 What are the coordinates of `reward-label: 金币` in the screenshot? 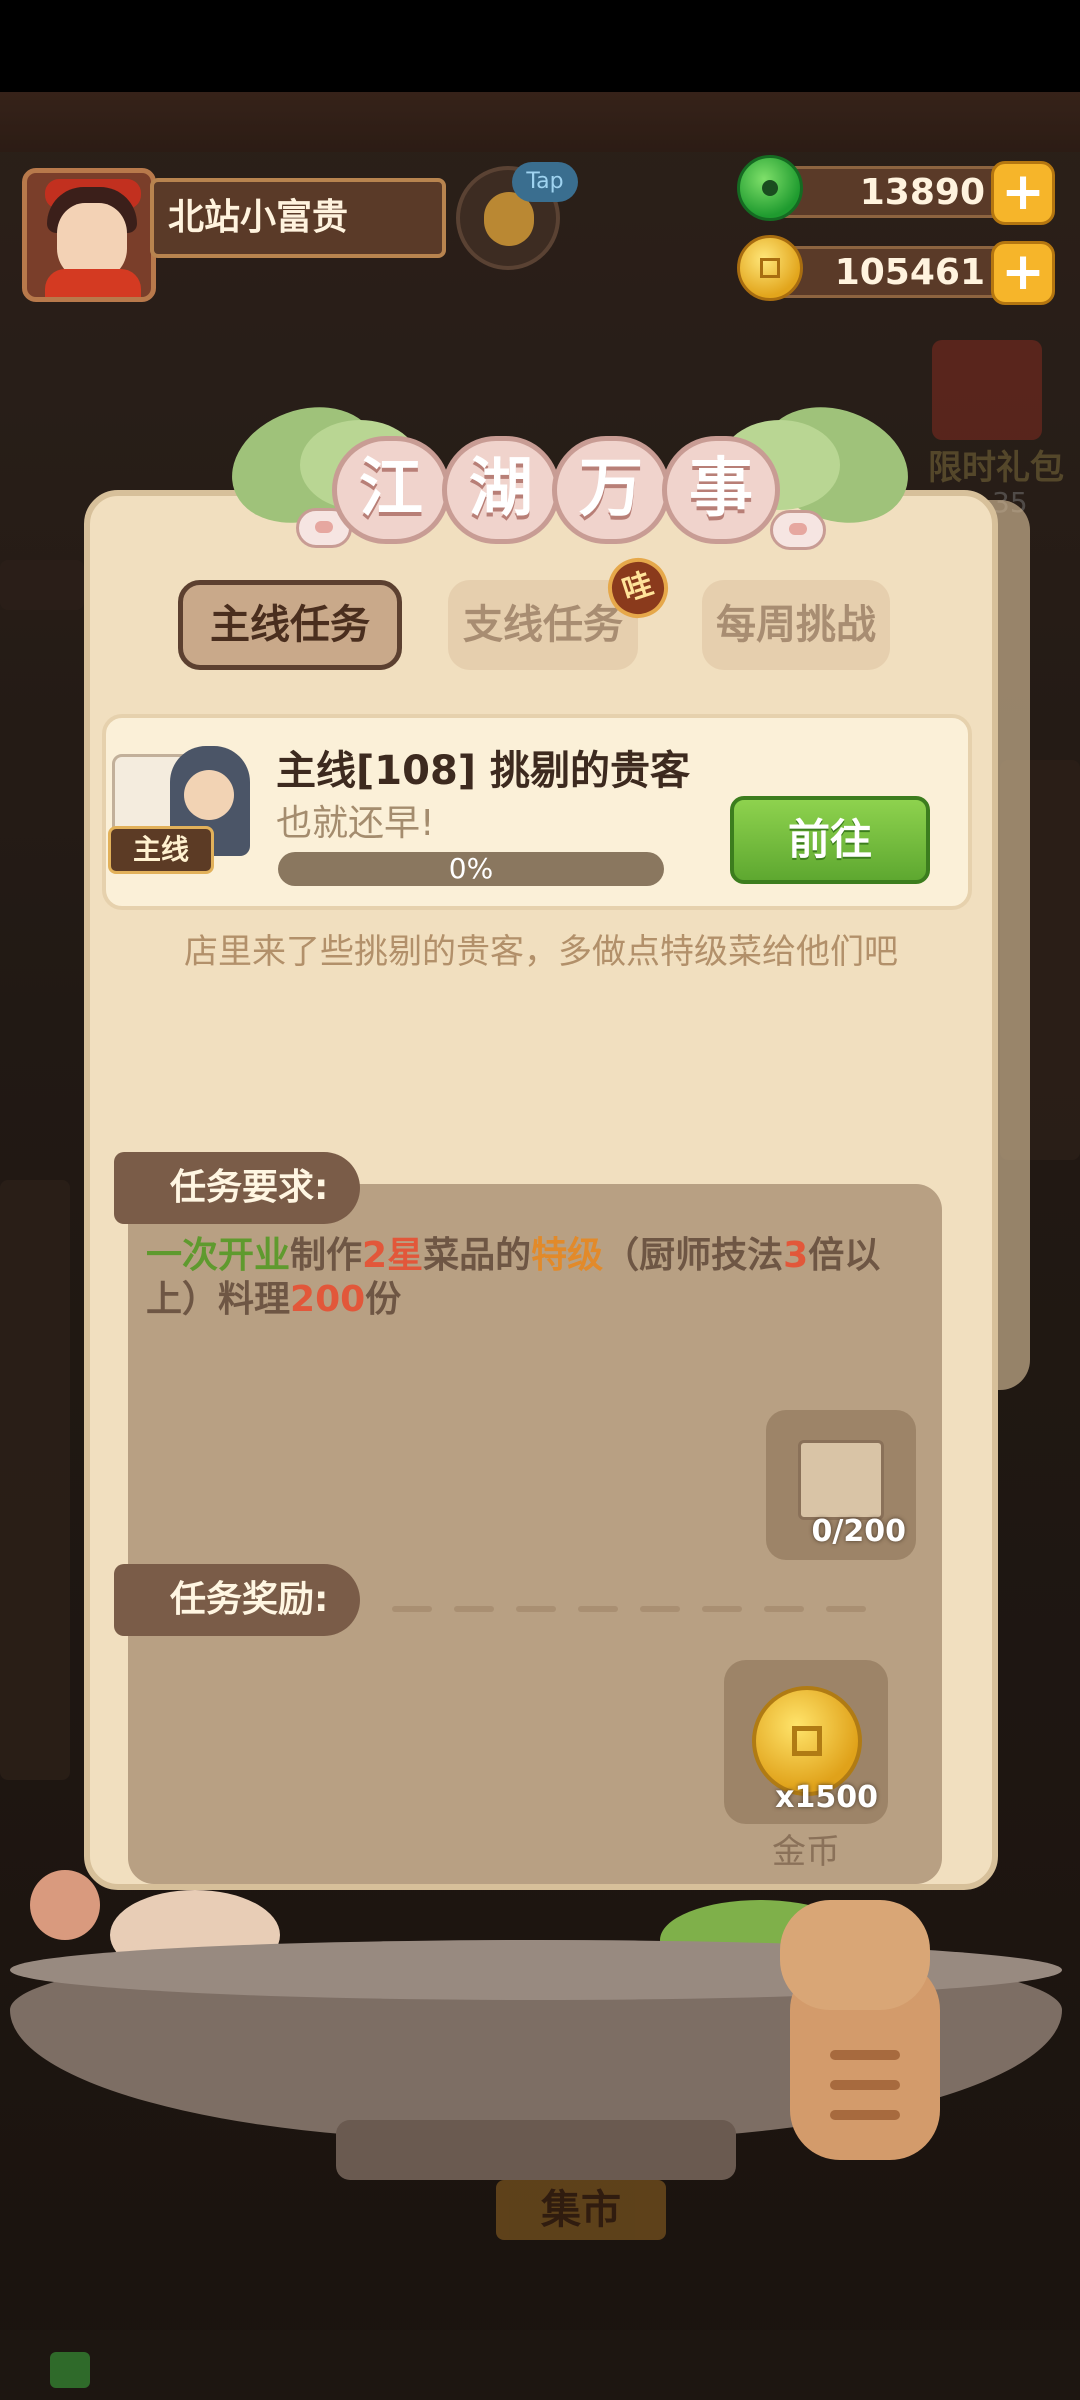 It's located at (806, 1852).